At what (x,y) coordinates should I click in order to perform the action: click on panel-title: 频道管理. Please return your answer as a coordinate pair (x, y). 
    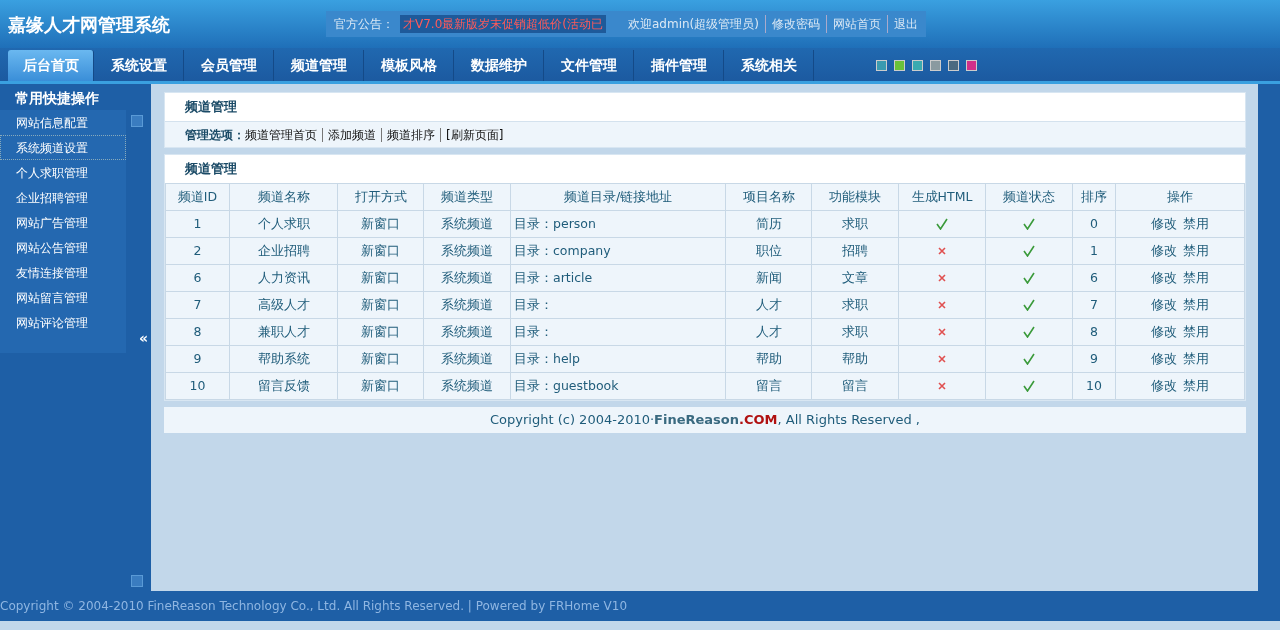
    Looking at the image, I should click on (705, 107).